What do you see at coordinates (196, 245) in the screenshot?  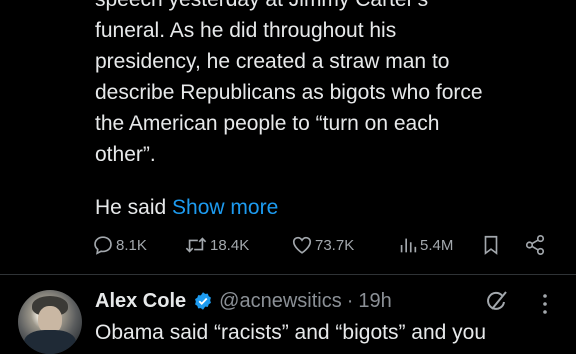 I see `repost-icon` at bounding box center [196, 245].